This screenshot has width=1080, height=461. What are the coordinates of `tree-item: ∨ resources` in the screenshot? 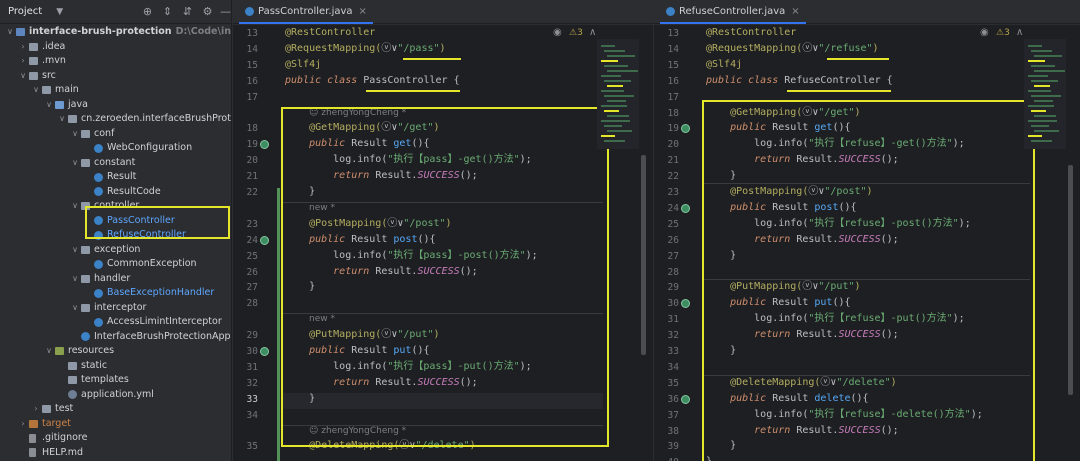 It's located at (115, 351).